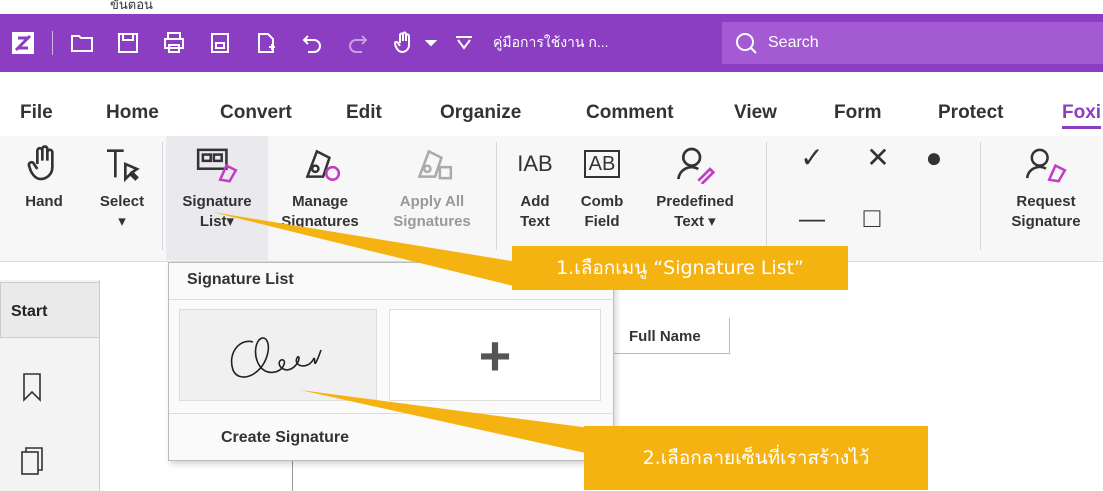 The width and height of the screenshot is (1103, 491). What do you see at coordinates (432, 201) in the screenshot?
I see `apply-label: Apply All` at bounding box center [432, 201].